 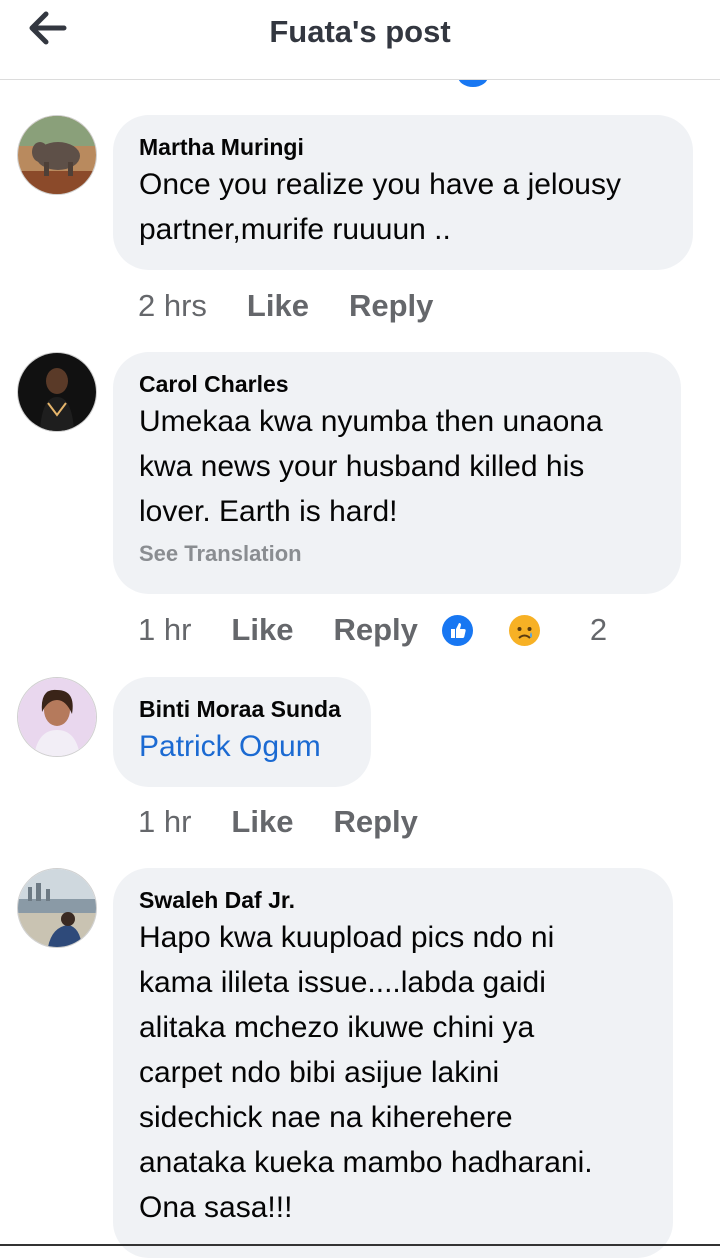 What do you see at coordinates (543, 630) in the screenshot?
I see `reaction-summary: 2` at bounding box center [543, 630].